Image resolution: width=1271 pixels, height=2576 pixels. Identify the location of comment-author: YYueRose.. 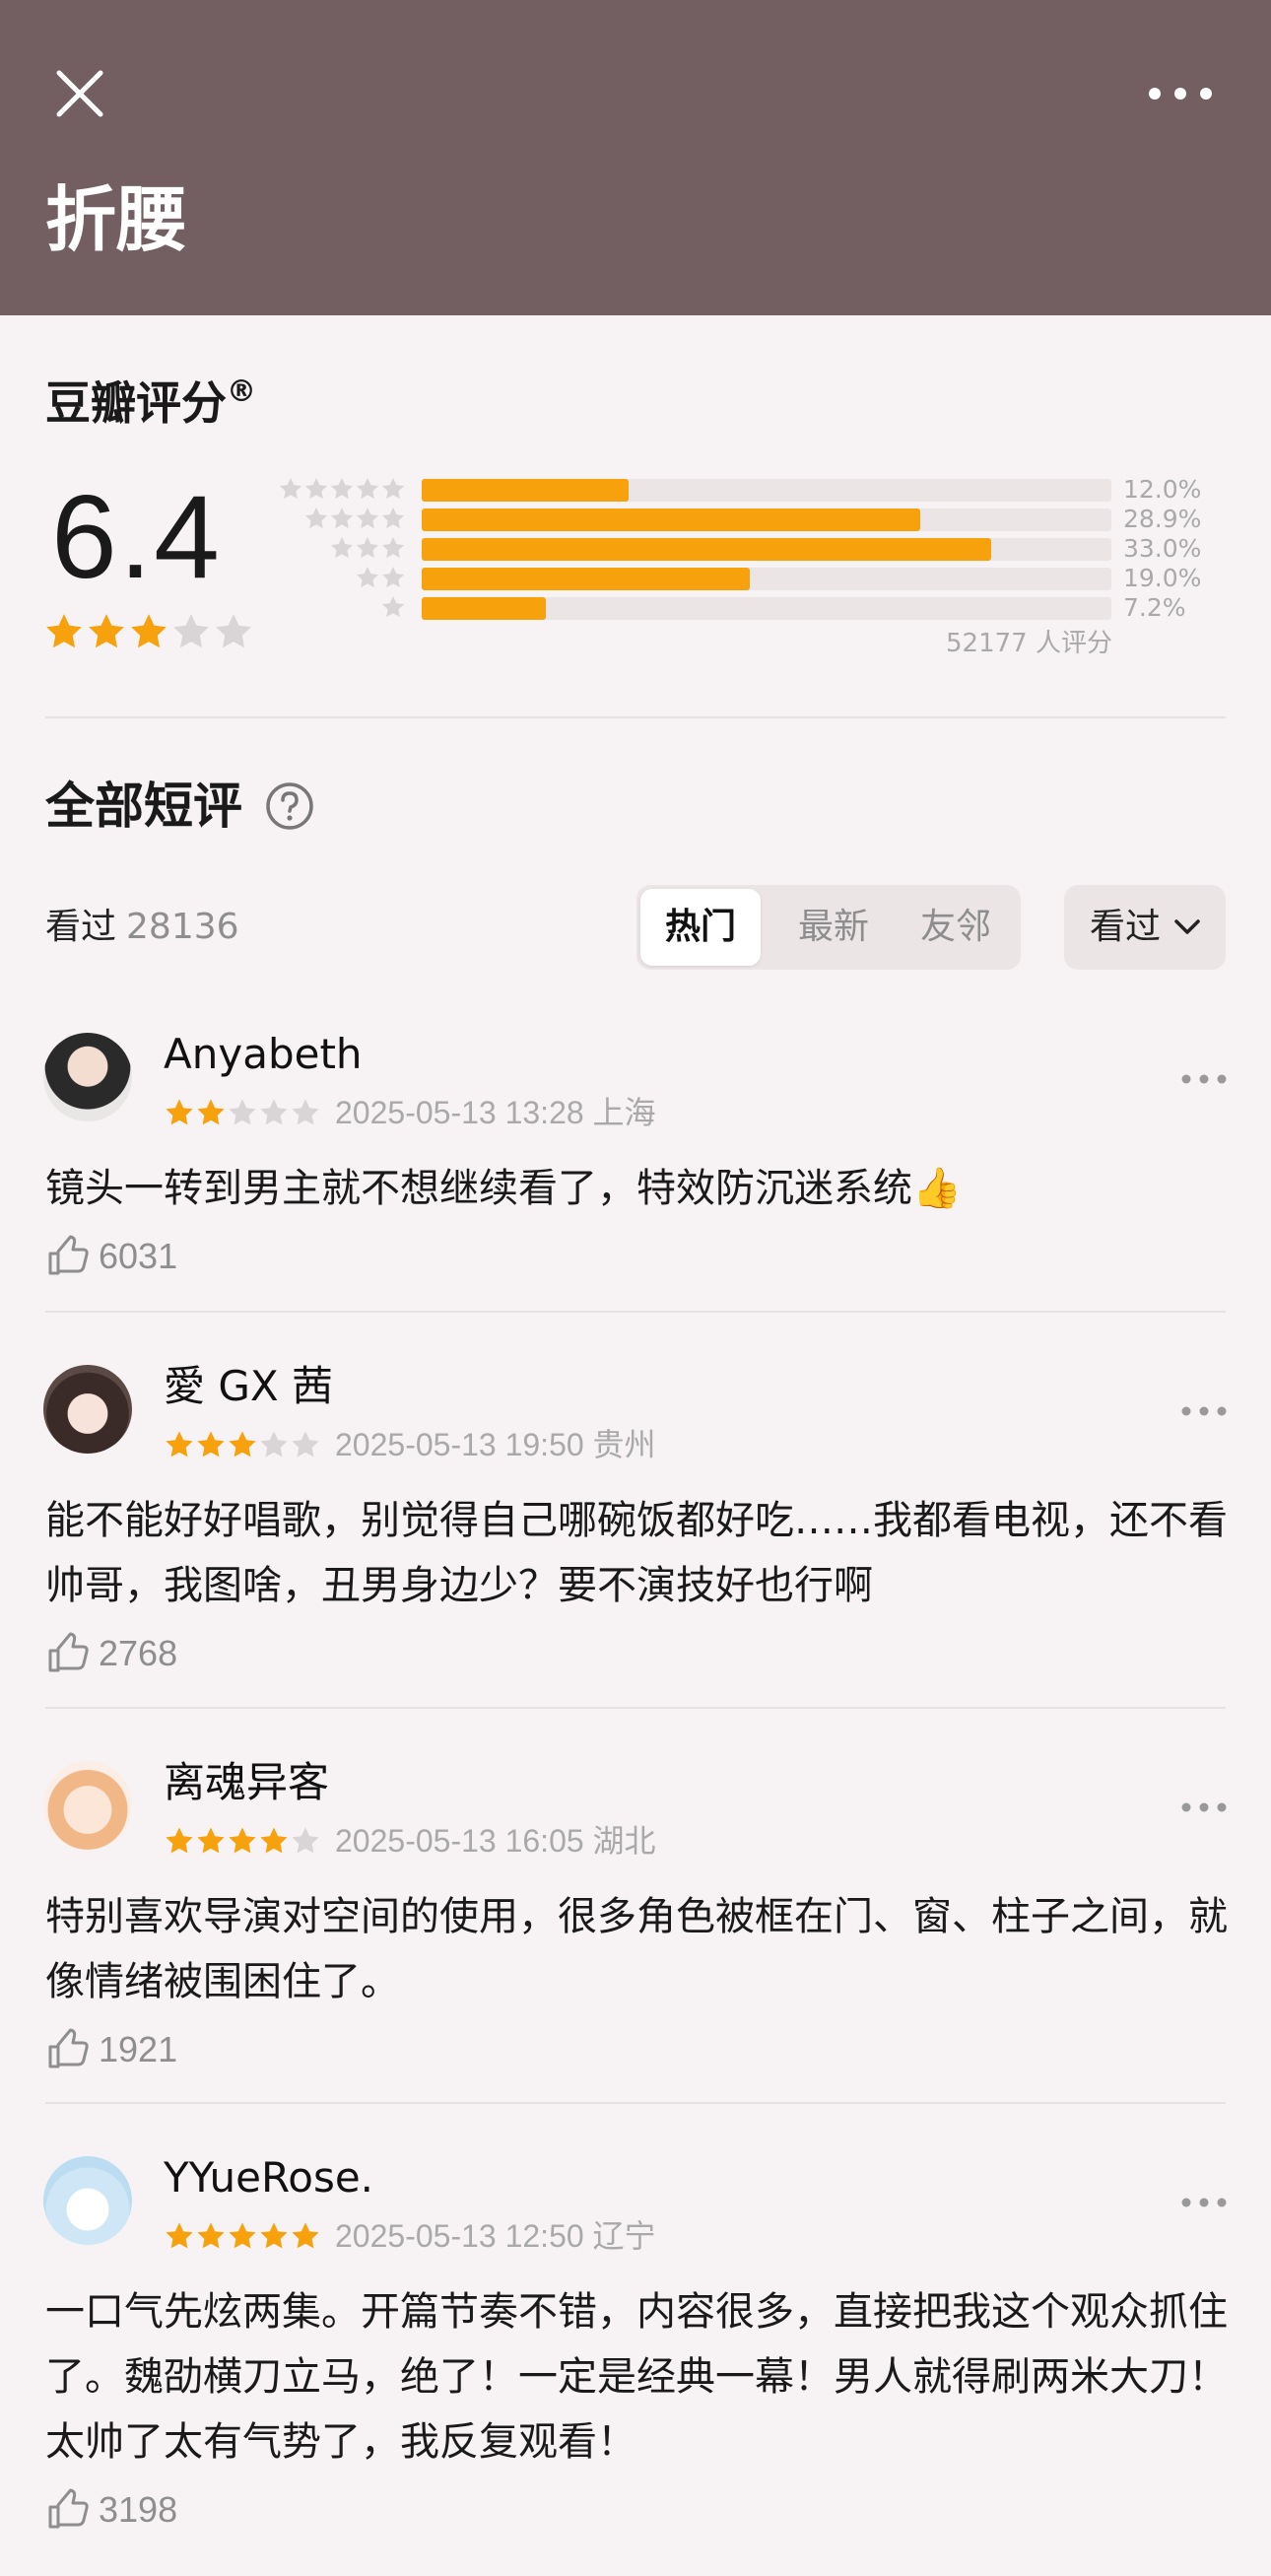
(268, 2177).